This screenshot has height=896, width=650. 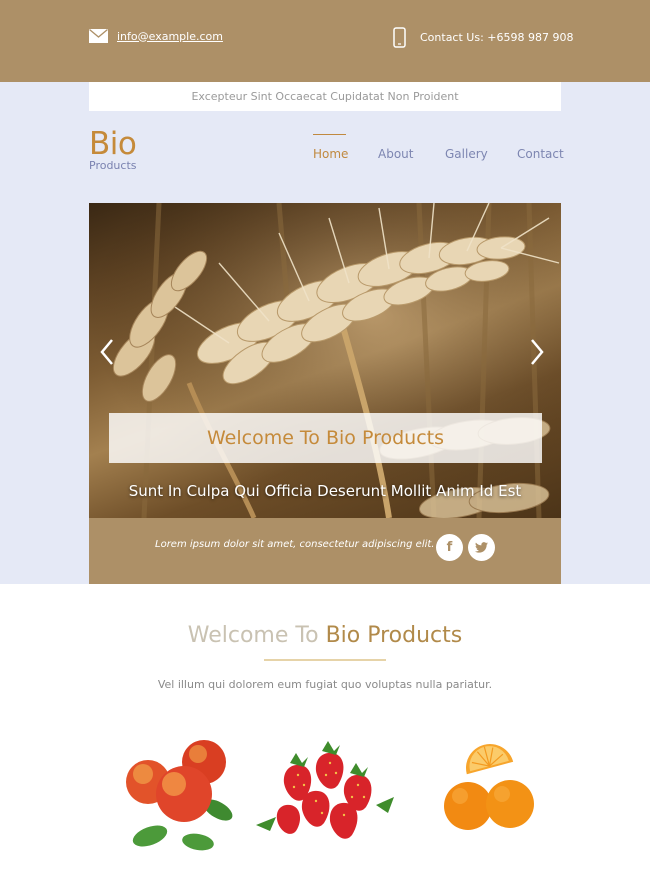 I want to click on peaches-image, so click(x=179, y=793).